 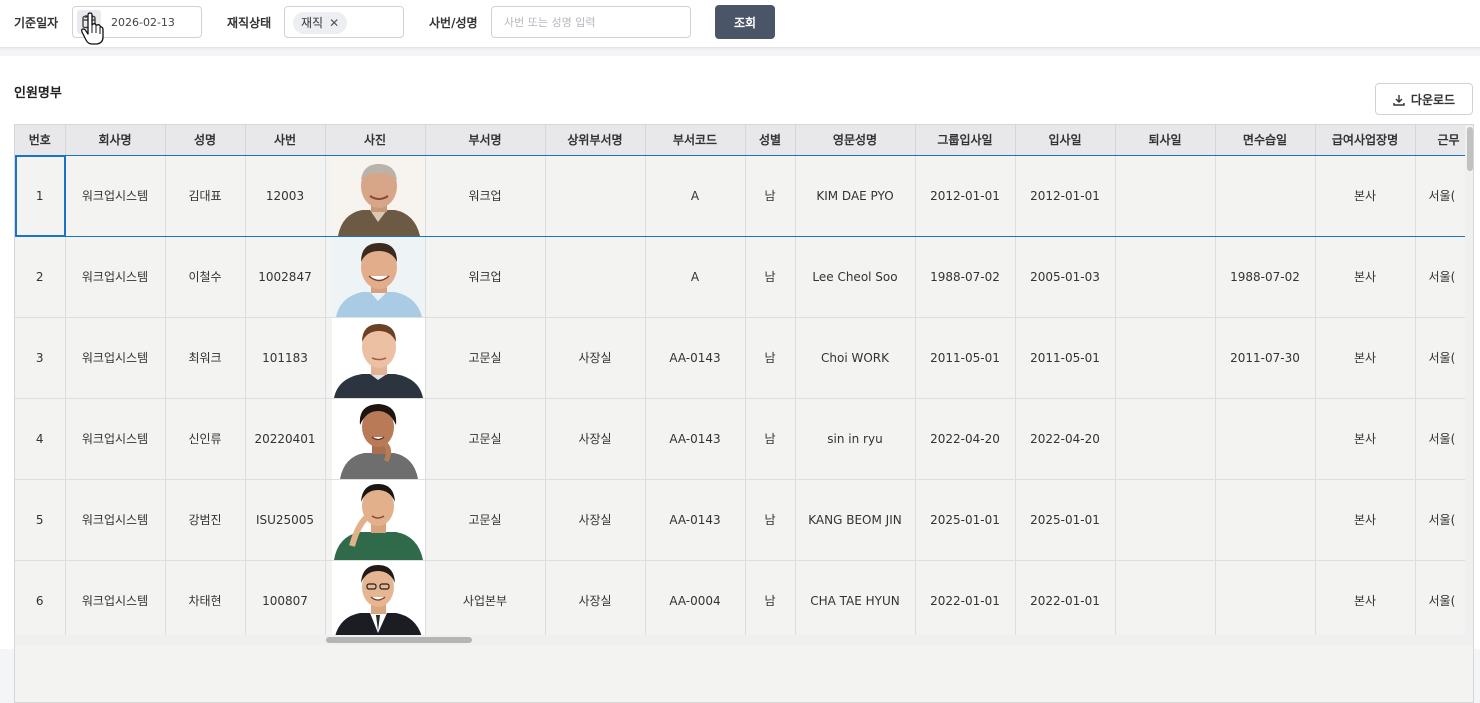 I want to click on cell-group-join: 1988-07-02, so click(x=965, y=277).